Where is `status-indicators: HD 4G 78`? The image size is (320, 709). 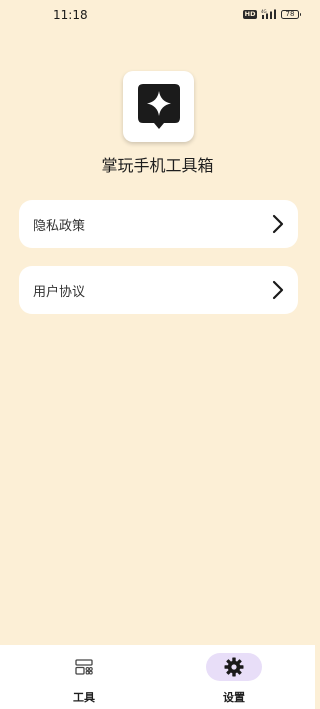
status-indicators: HD 4G 78 is located at coordinates (272, 14).